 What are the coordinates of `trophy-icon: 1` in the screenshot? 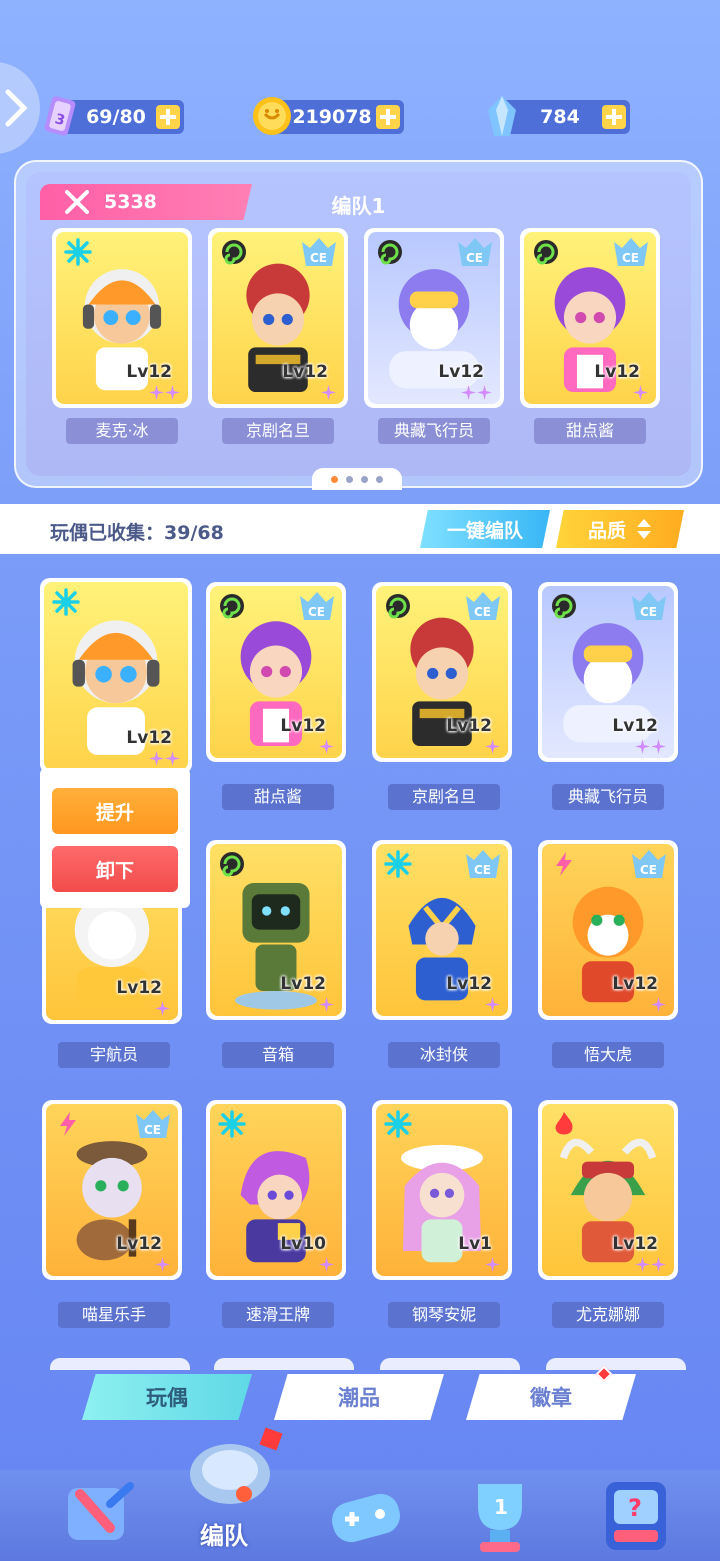 It's located at (500, 1518).